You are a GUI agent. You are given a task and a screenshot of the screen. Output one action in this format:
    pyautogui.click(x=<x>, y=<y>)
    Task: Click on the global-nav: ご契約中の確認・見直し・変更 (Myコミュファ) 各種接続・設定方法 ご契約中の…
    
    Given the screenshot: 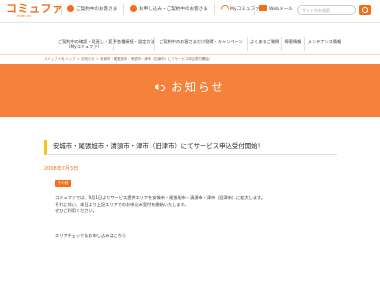 What is the action you would take?
    pyautogui.click(x=190, y=44)
    